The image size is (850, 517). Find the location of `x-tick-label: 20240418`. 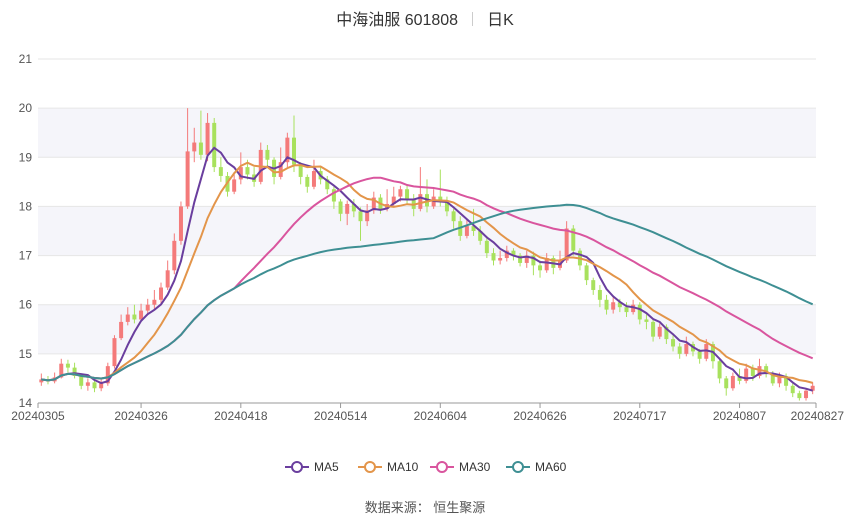

x-tick-label: 20240418 is located at coordinates (241, 416).